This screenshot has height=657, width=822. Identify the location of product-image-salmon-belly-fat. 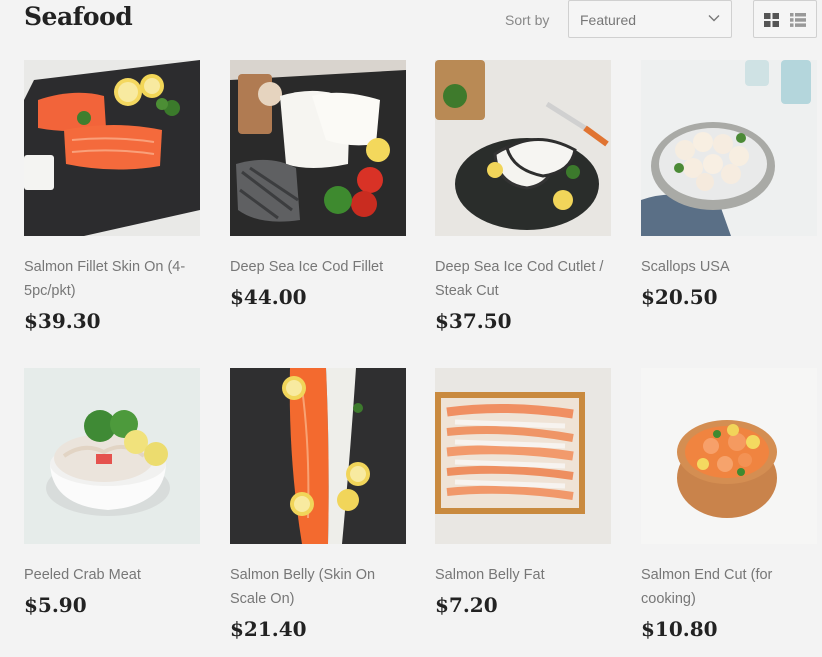
(523, 456).